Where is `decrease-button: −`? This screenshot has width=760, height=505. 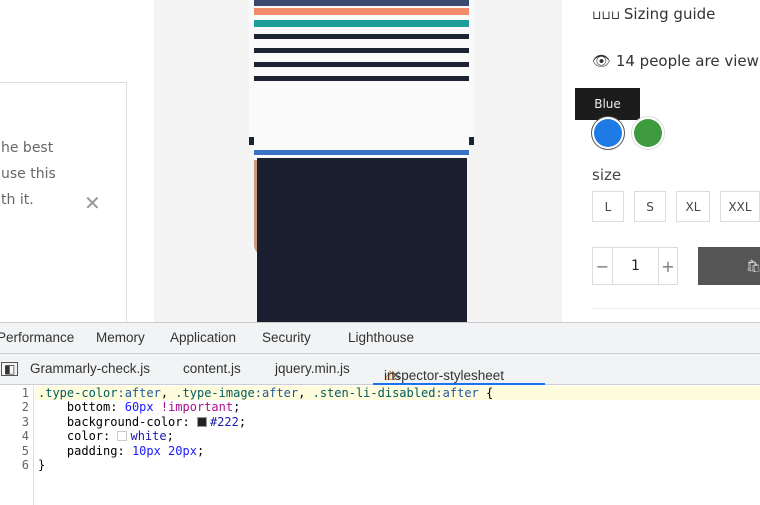 decrease-button: − is located at coordinates (603, 266).